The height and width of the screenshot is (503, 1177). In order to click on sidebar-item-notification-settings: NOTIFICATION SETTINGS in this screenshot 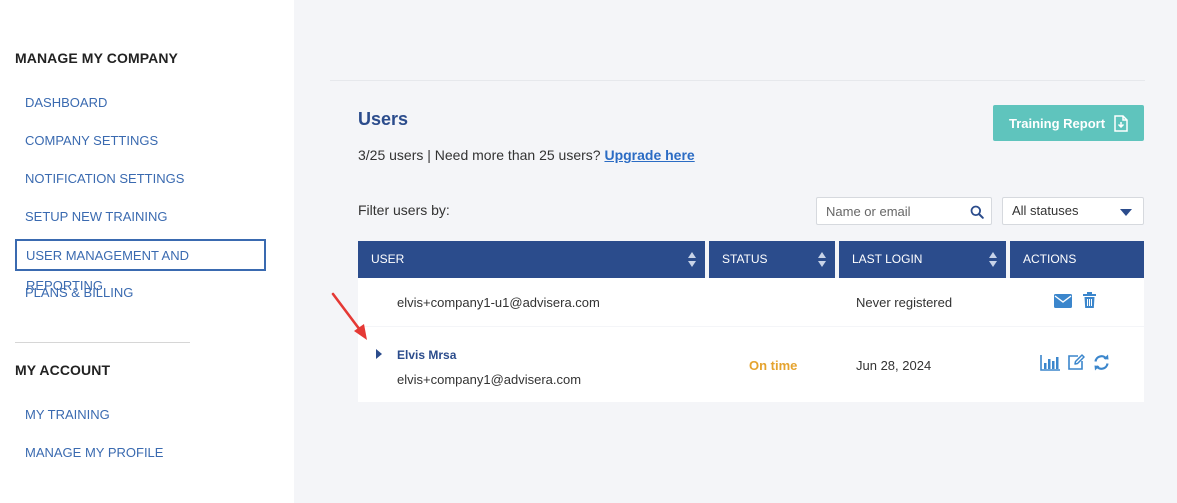, I will do `click(140, 180)`.